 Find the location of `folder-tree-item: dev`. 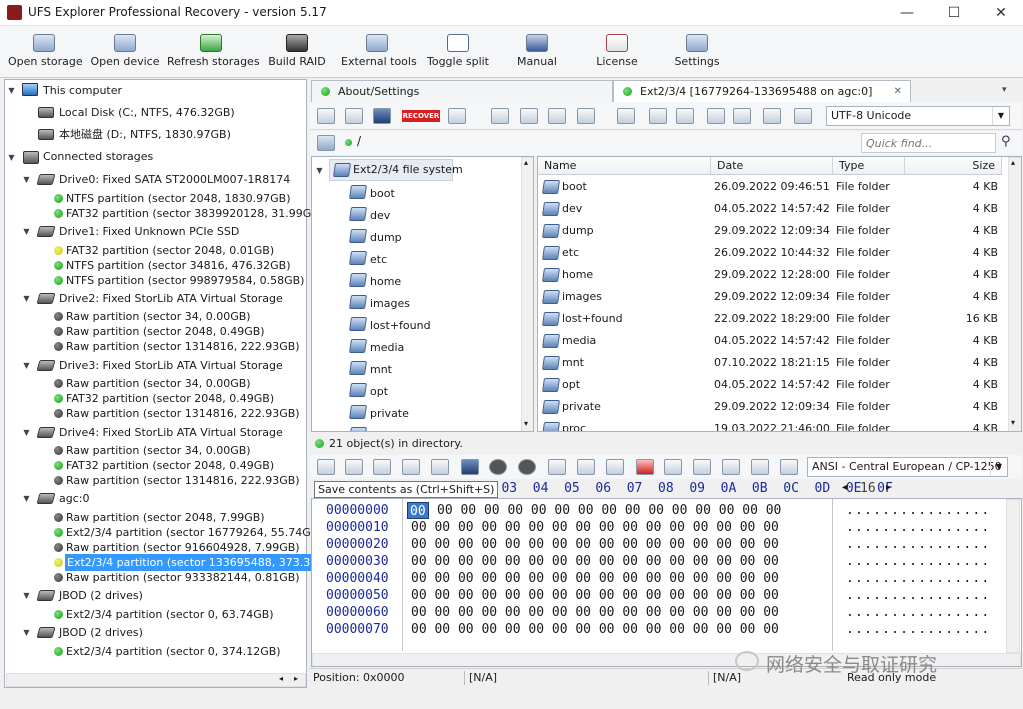

folder-tree-item: dev is located at coordinates (380, 215).